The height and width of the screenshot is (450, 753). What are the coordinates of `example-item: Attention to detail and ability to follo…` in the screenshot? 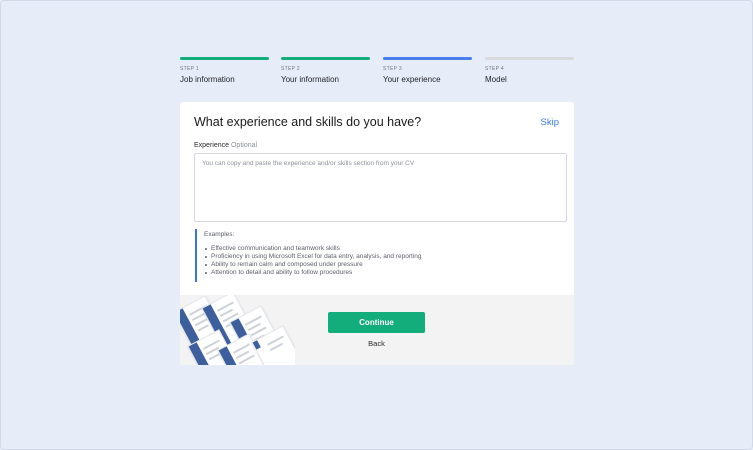 It's located at (349, 273).